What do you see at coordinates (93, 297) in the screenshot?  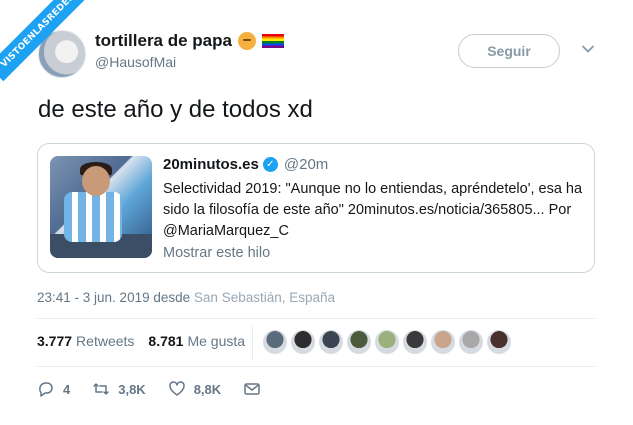 I see `timestamp: 23:41 - 3 jun. 2019` at bounding box center [93, 297].